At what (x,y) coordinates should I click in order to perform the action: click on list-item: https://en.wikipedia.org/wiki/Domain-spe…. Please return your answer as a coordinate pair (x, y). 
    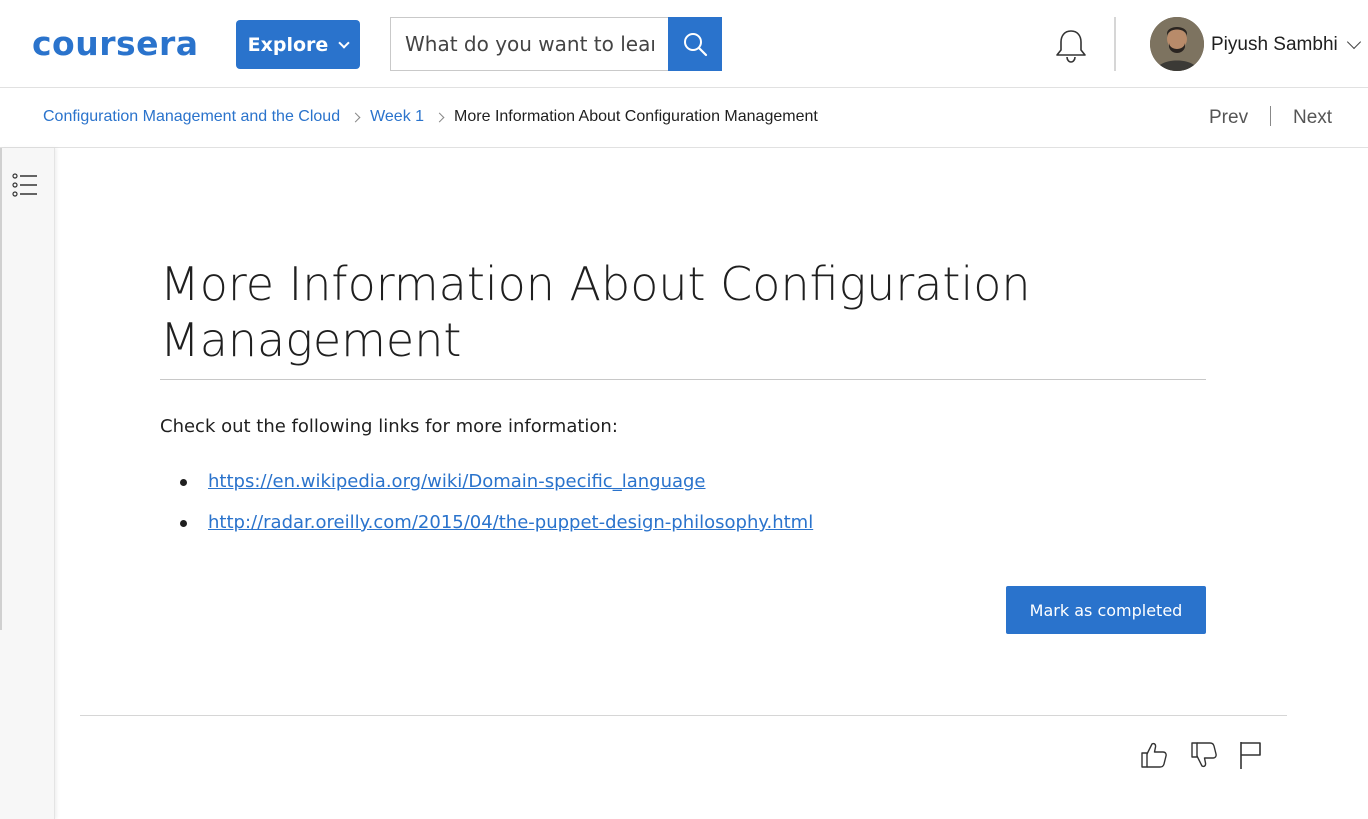
    Looking at the image, I should click on (486, 488).